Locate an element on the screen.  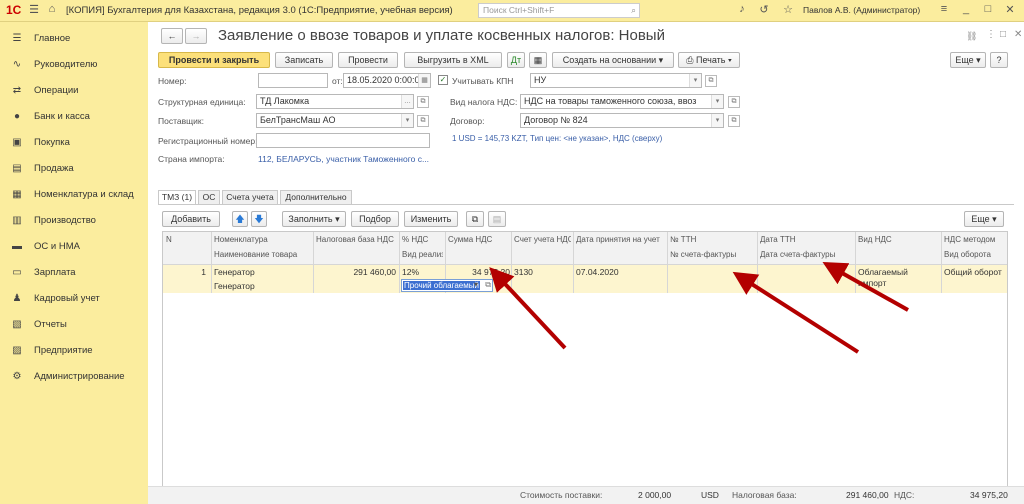
arrow-ttn-date is located at coordinates (865, 287).